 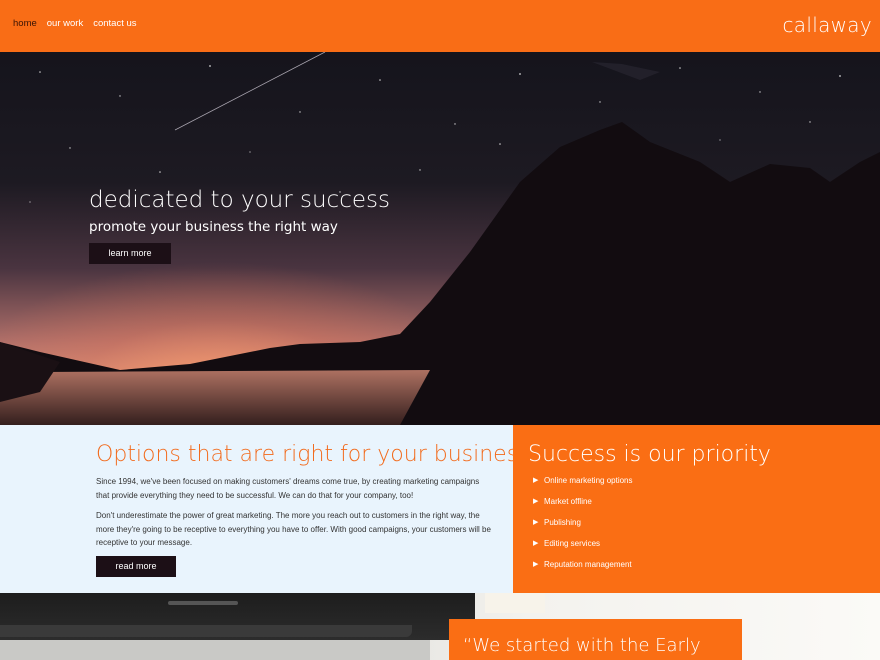 I want to click on testimonial-section: “We started with the Early, so click(x=440, y=626).